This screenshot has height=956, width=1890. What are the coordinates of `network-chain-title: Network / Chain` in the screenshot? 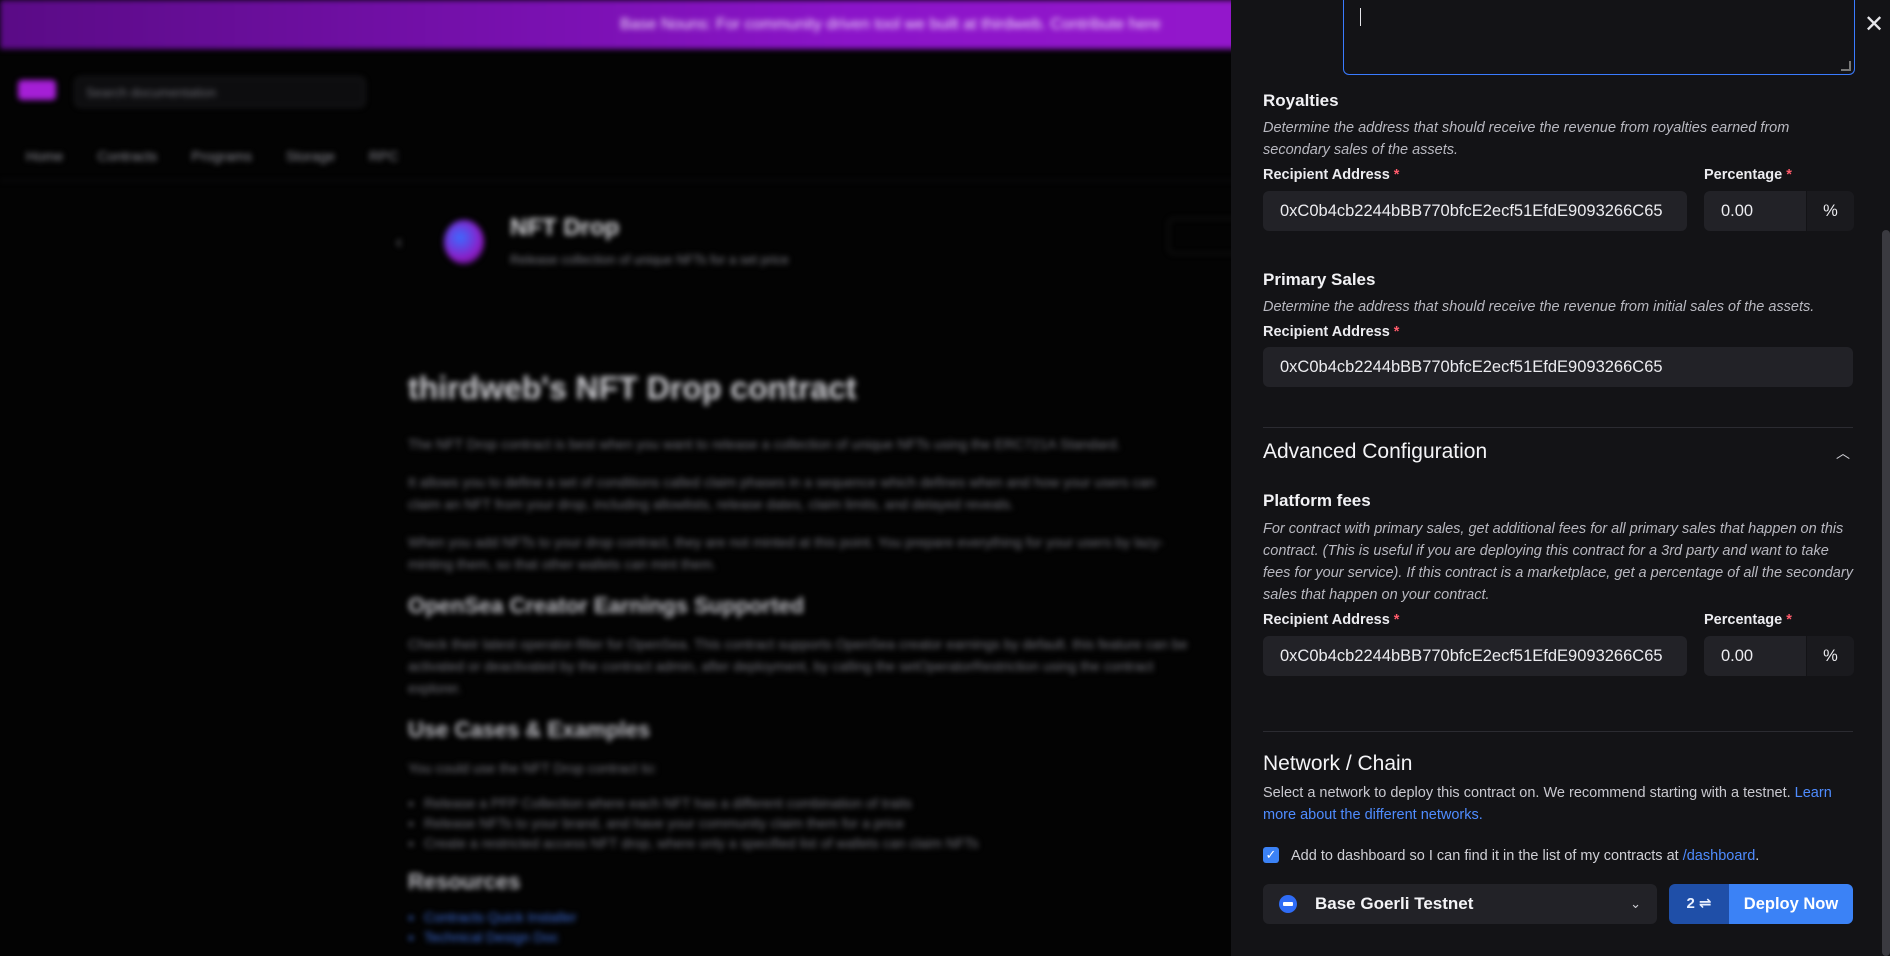 It's located at (1338, 763).